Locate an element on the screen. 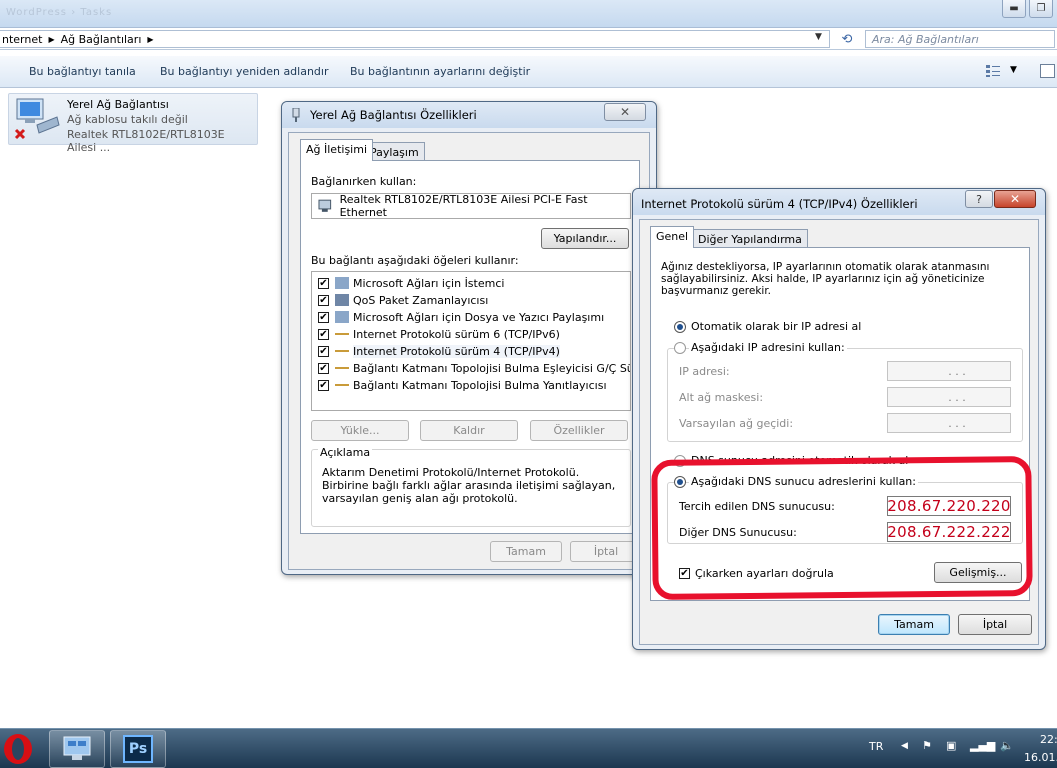 This screenshot has width=1057, height=768. minimize-button: ▬ is located at coordinates (1014, 9).